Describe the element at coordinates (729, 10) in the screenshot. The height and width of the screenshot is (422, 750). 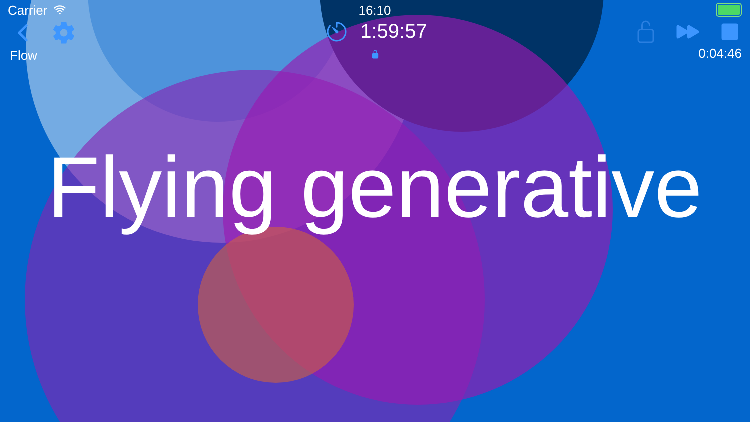
I see `battery-icon` at that location.